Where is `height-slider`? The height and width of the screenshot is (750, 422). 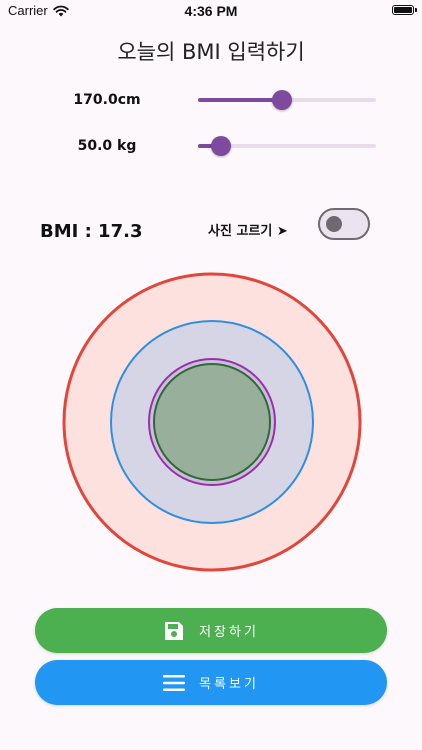
height-slider is located at coordinates (287, 100).